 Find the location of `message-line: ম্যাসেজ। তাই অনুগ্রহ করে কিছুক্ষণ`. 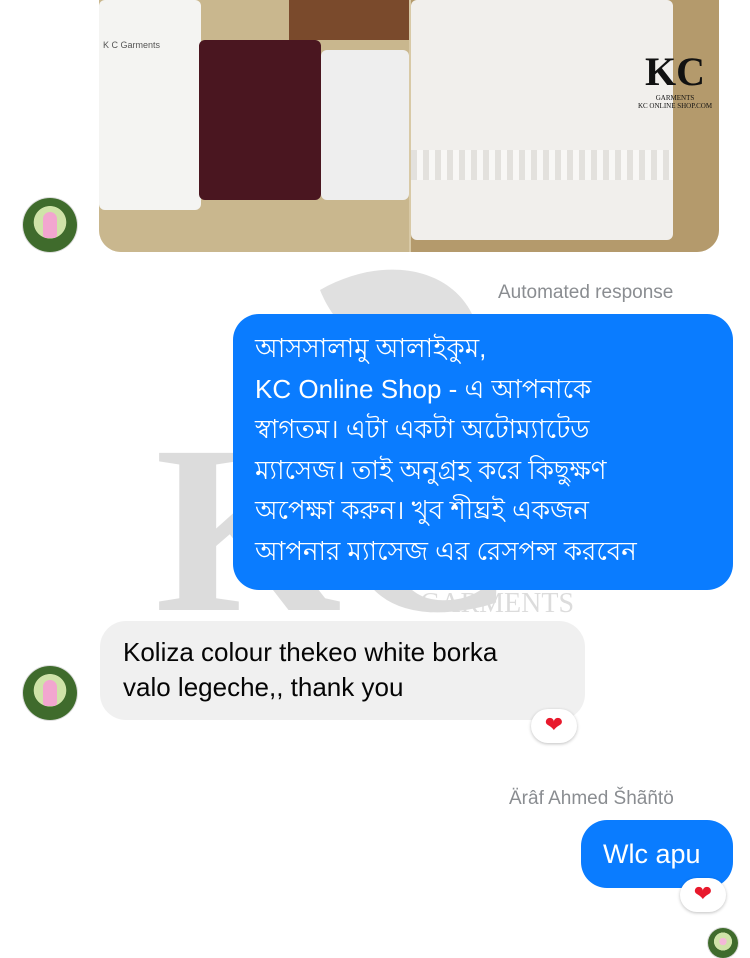

message-line: ম্যাসেজ। তাই অনুগ্রহ করে কিছুক্ষণ is located at coordinates (431, 469).